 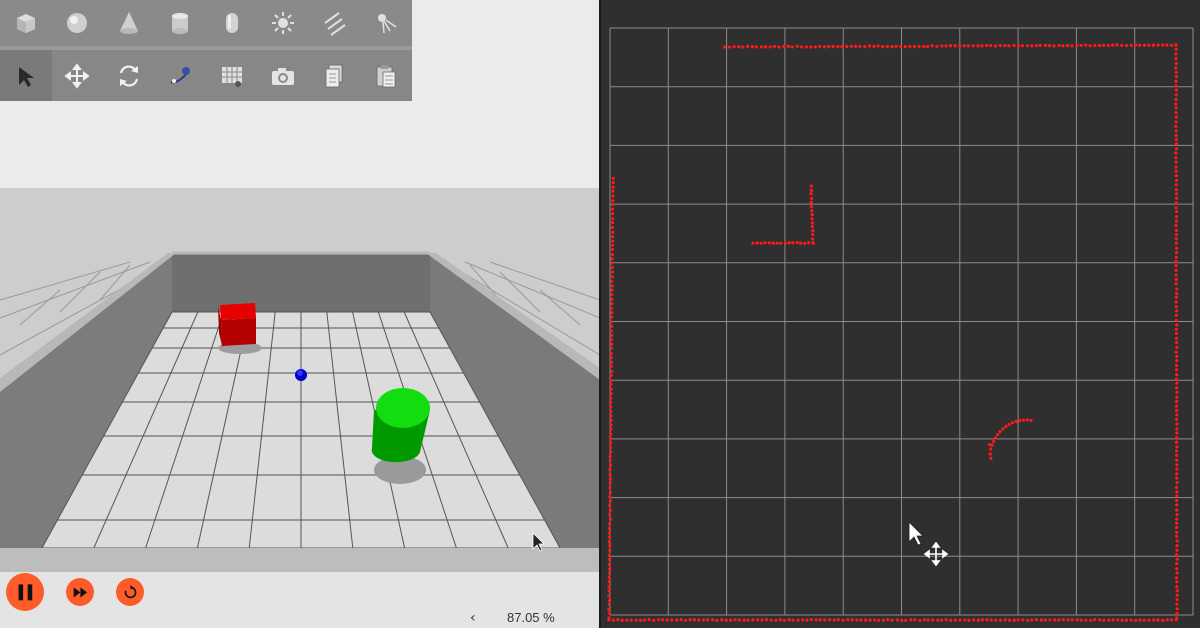 What do you see at coordinates (78, 75) in the screenshot?
I see `translate-button` at bounding box center [78, 75].